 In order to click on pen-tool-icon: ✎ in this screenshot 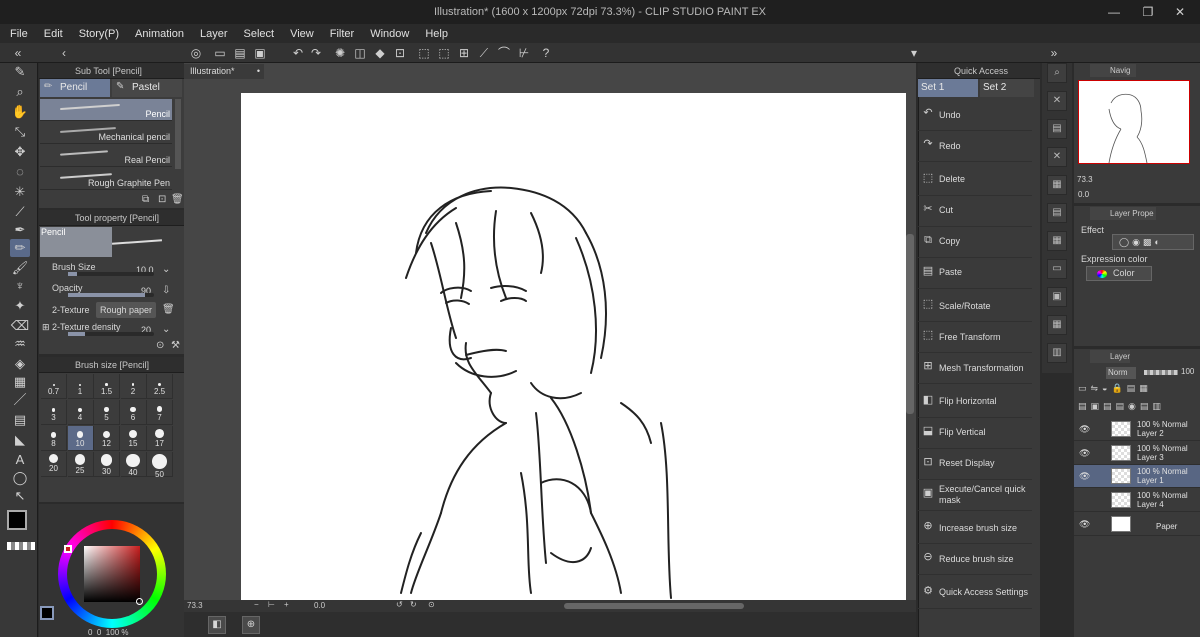, I will do `click(20, 72)`.